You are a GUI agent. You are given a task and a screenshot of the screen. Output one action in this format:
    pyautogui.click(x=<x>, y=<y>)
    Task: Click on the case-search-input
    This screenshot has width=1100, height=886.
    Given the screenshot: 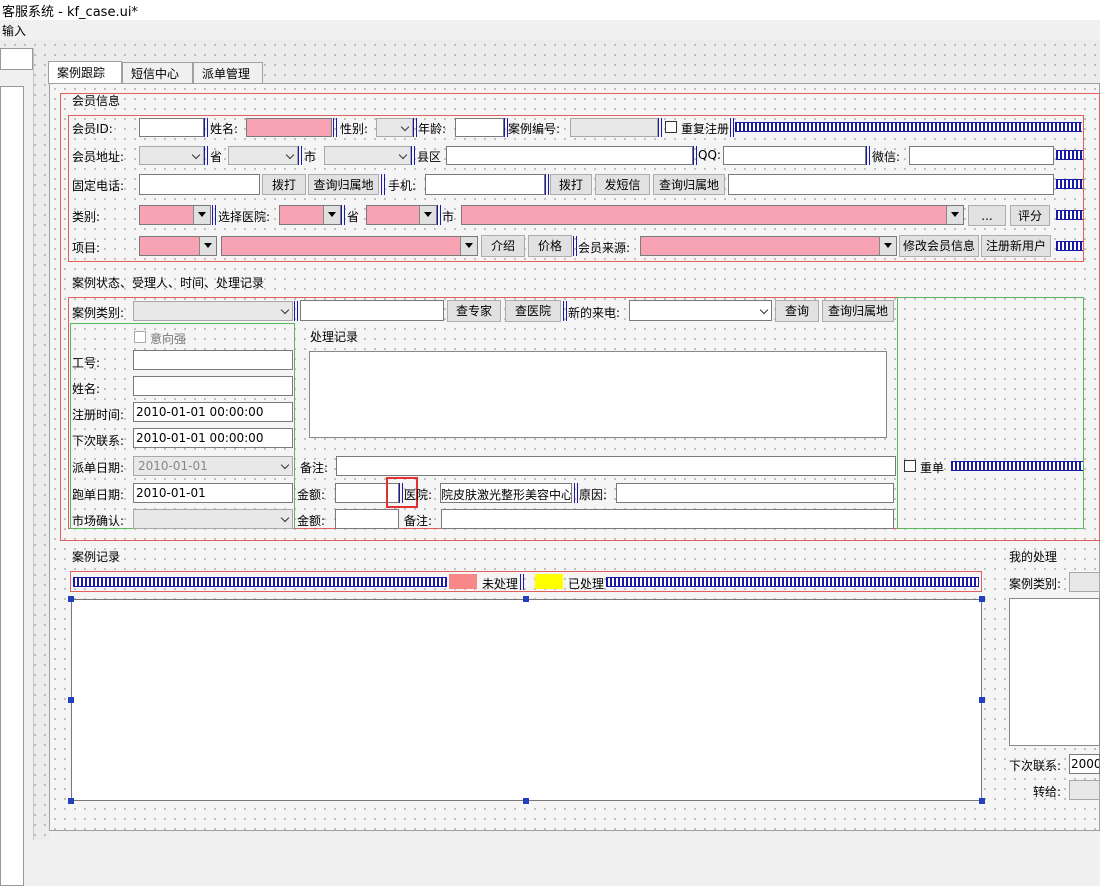 What is the action you would take?
    pyautogui.click(x=372, y=310)
    